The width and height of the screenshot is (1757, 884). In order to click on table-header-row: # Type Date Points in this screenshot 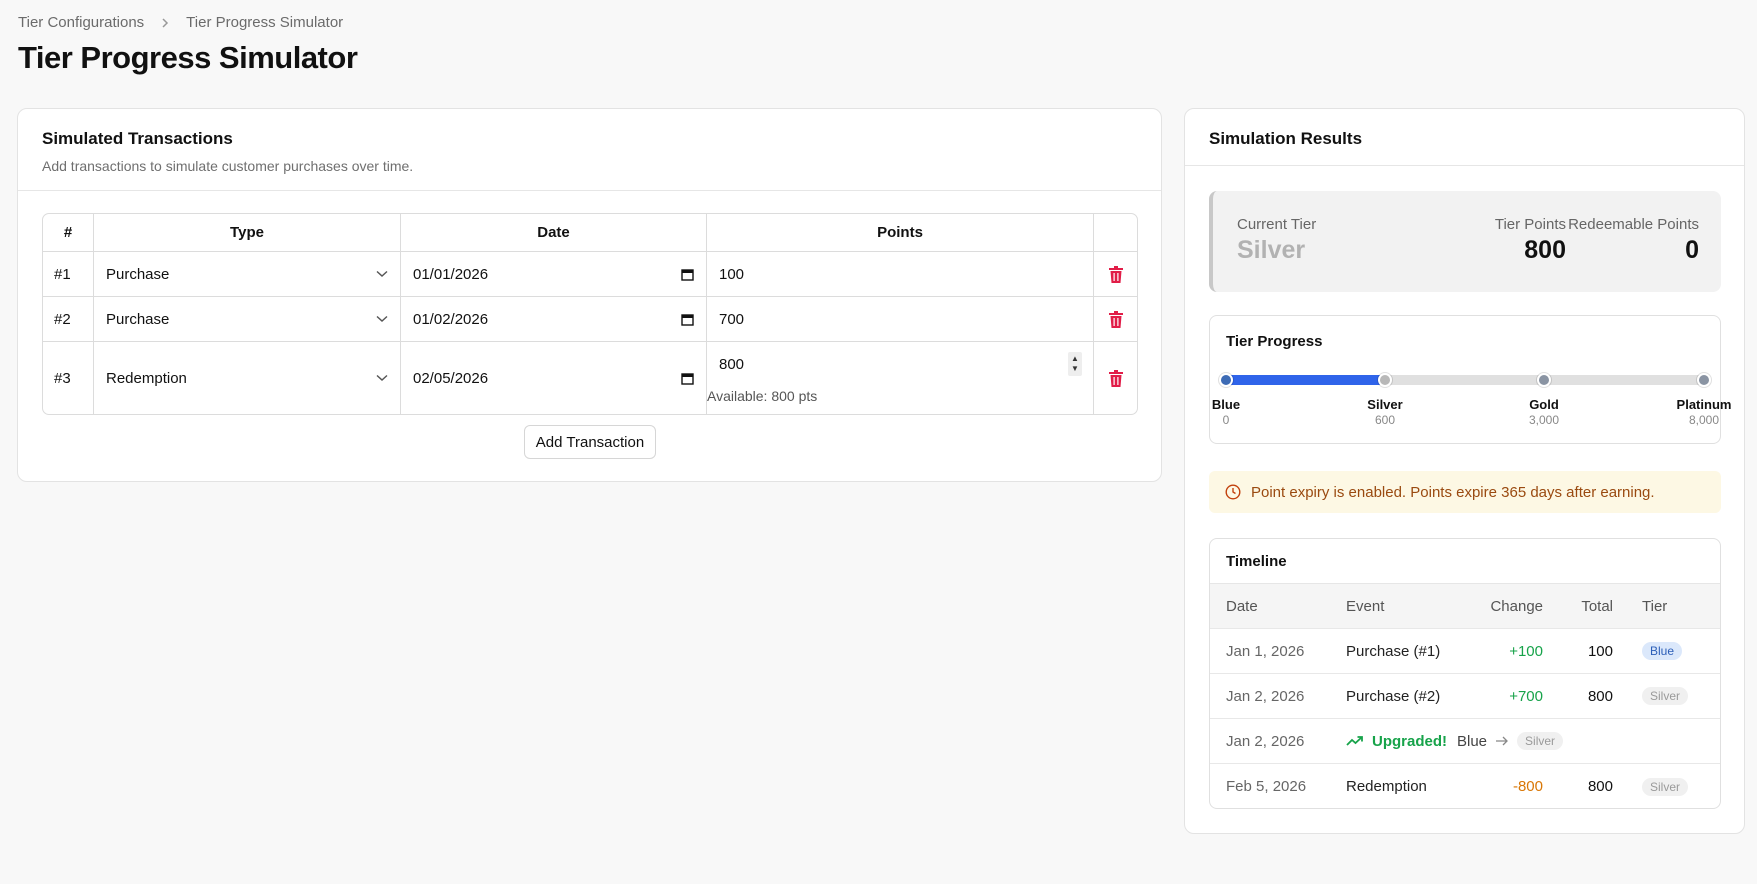, I will do `click(590, 232)`.